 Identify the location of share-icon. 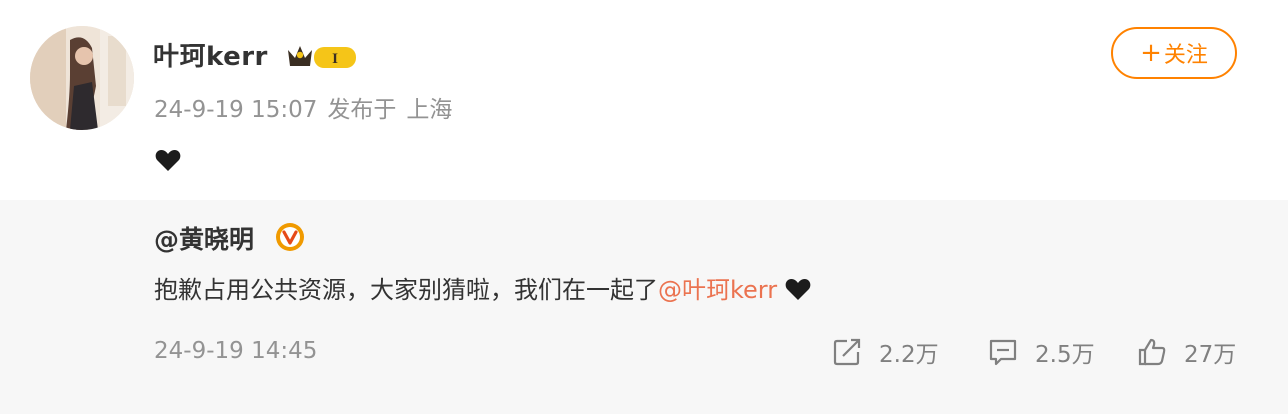
(847, 352).